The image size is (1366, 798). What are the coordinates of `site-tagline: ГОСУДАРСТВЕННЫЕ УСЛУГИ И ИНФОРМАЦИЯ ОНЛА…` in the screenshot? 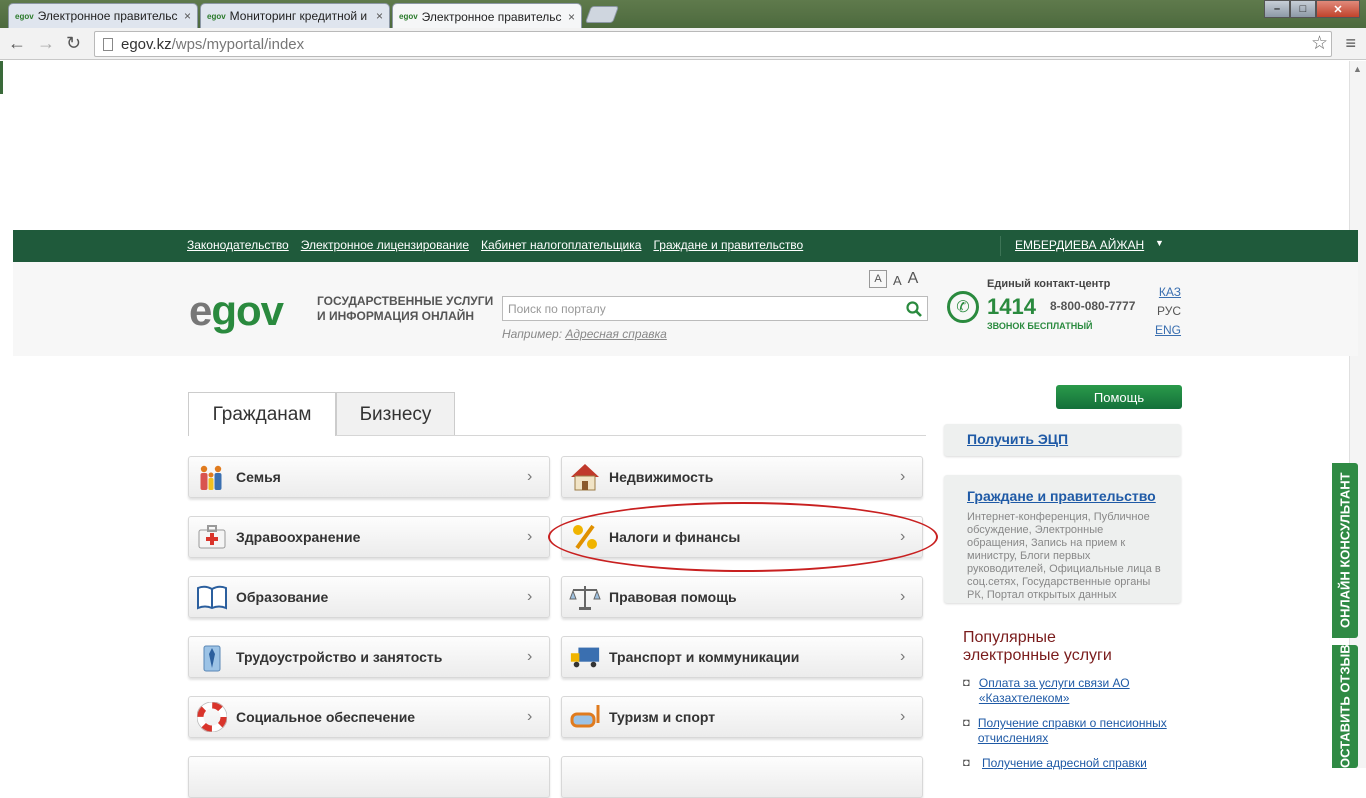 It's located at (405, 308).